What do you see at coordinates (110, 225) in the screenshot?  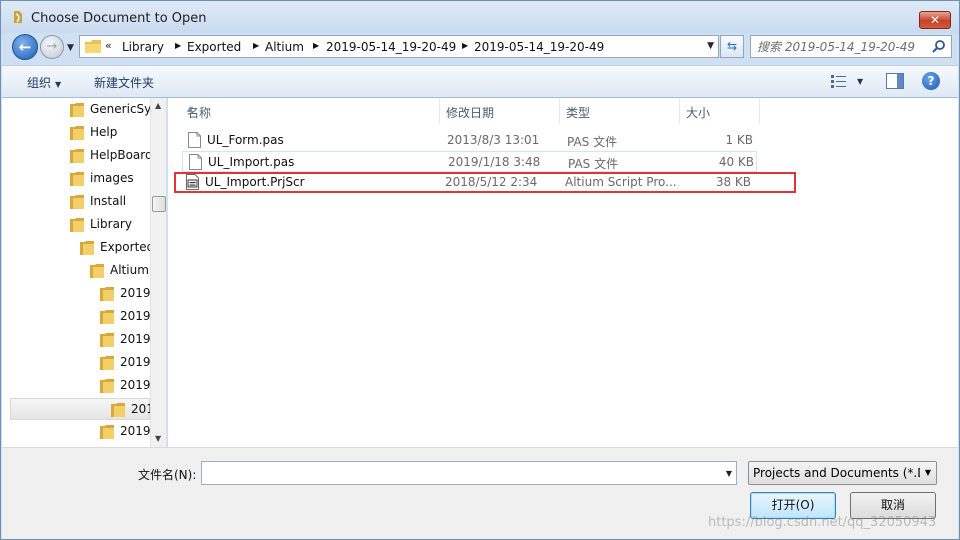 I see `tree-item: Library` at bounding box center [110, 225].